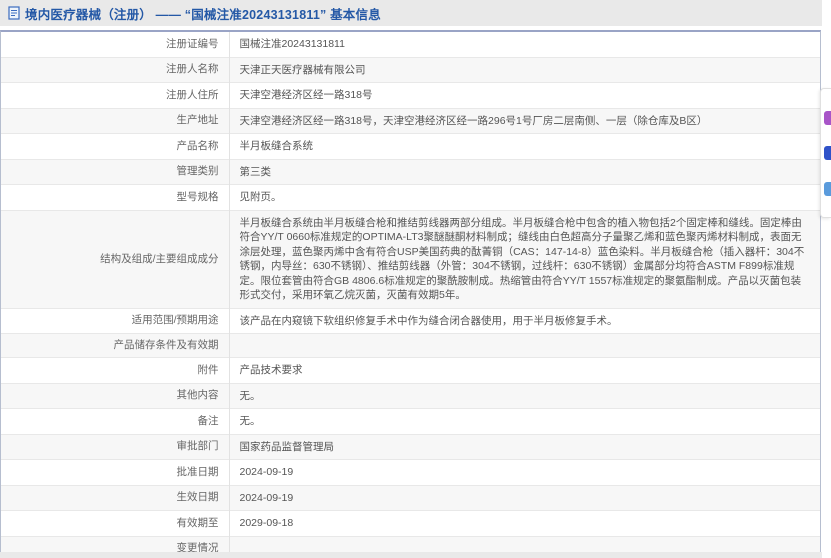 The height and width of the screenshot is (558, 831). I want to click on table-row: 注册人住所 天津空港经济区经一路318号, so click(410, 95).